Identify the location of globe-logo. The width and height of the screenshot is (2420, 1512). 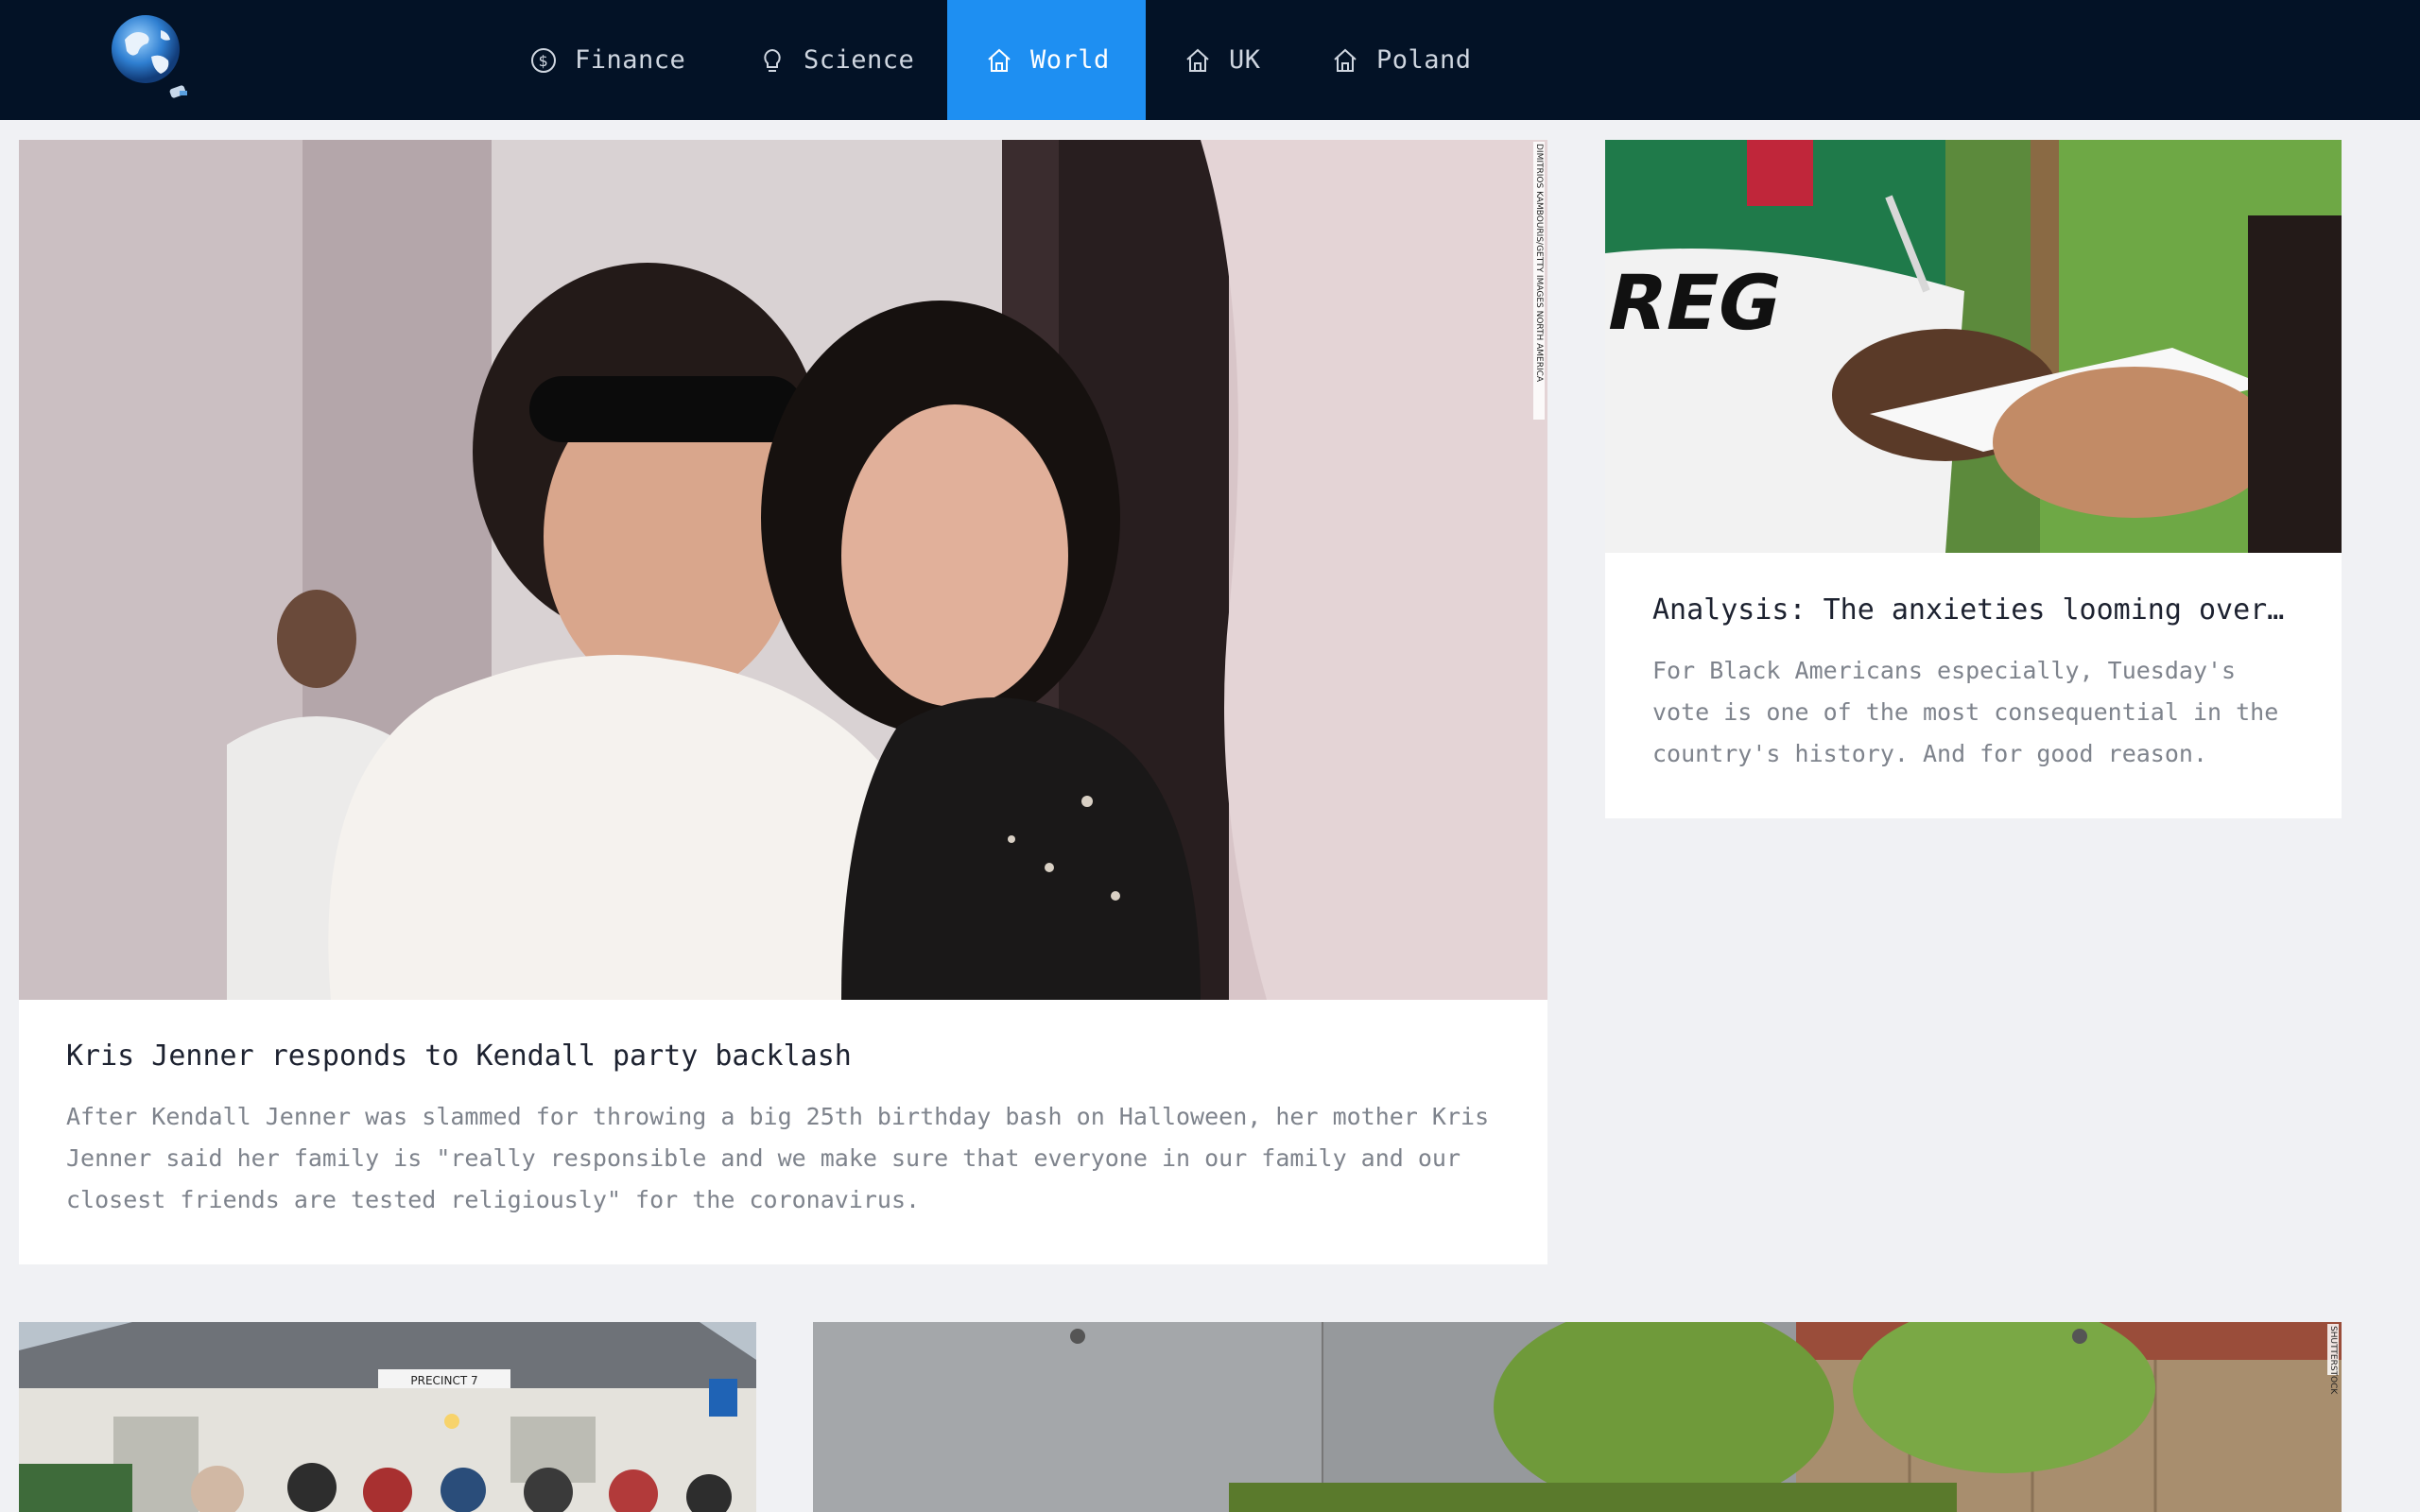
(153, 58).